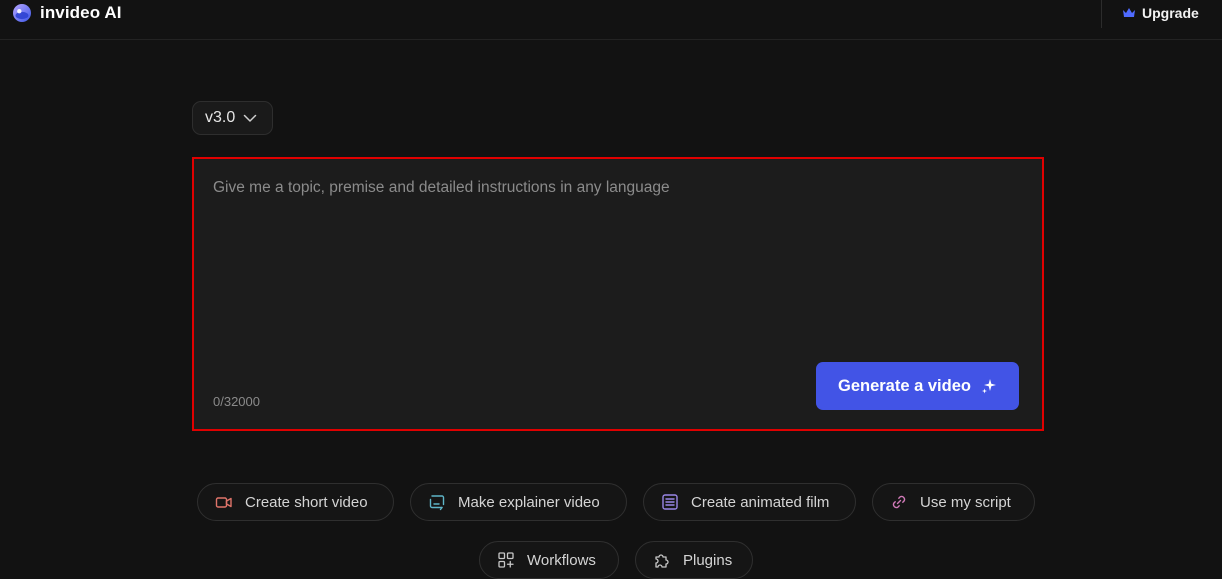  I want to click on document-lines-icon, so click(670, 502).